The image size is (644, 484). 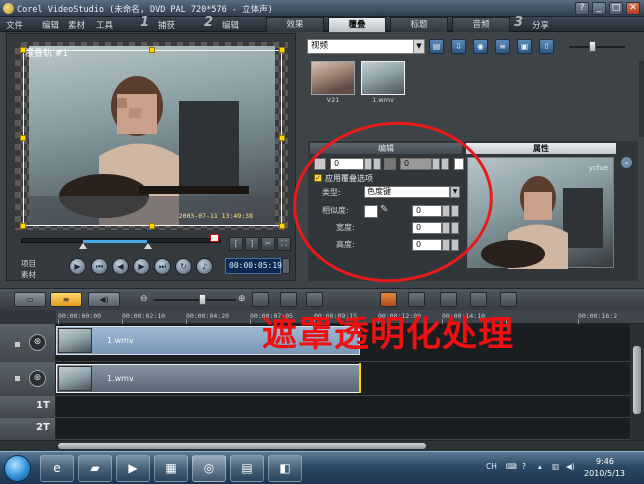 I want to click on fit-project-icon, so click(x=260, y=299).